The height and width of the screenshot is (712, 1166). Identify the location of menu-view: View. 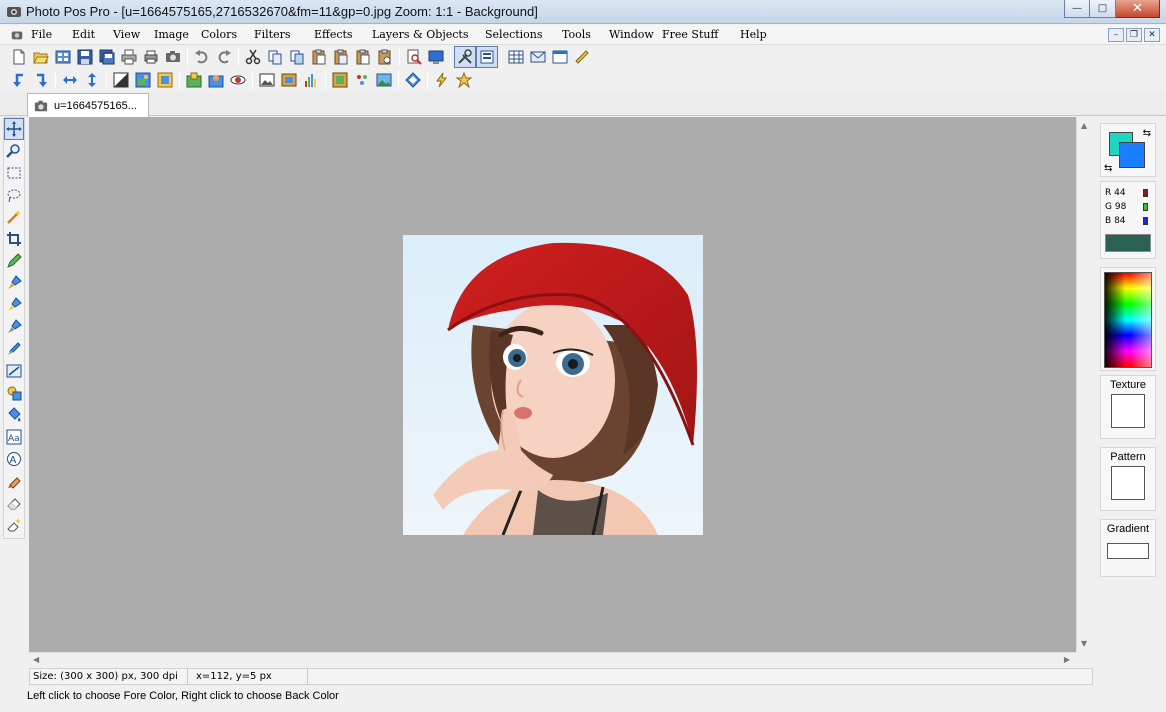
(126, 34).